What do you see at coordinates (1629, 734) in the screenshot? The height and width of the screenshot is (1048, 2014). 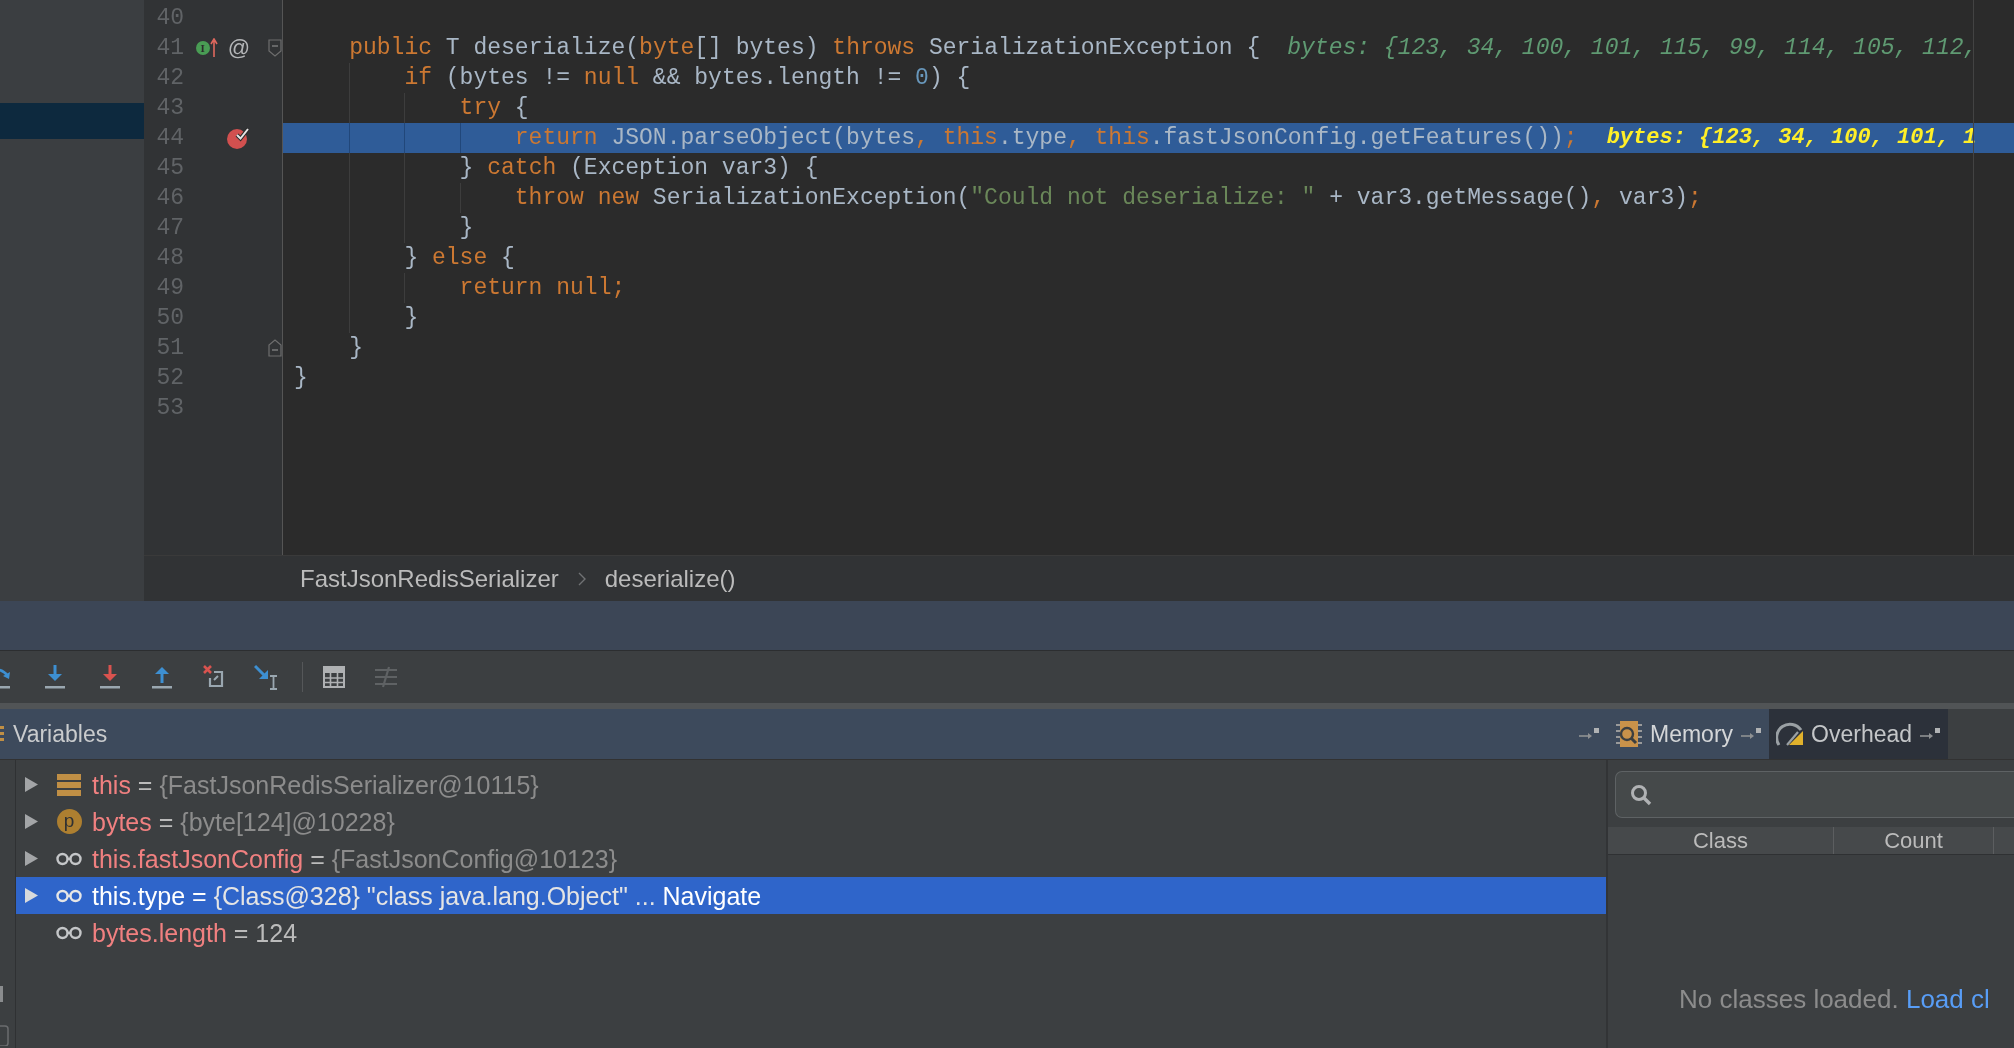 I see `chip-magnifier-icon` at bounding box center [1629, 734].